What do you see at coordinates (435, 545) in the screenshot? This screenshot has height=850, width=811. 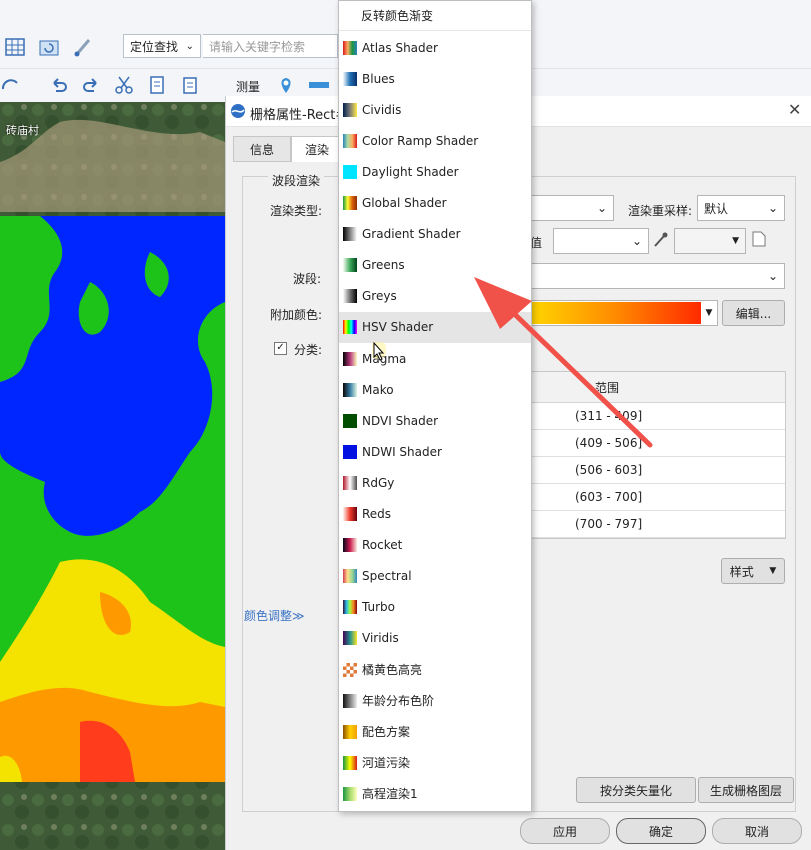 I see `menu-item: Rocket` at bounding box center [435, 545].